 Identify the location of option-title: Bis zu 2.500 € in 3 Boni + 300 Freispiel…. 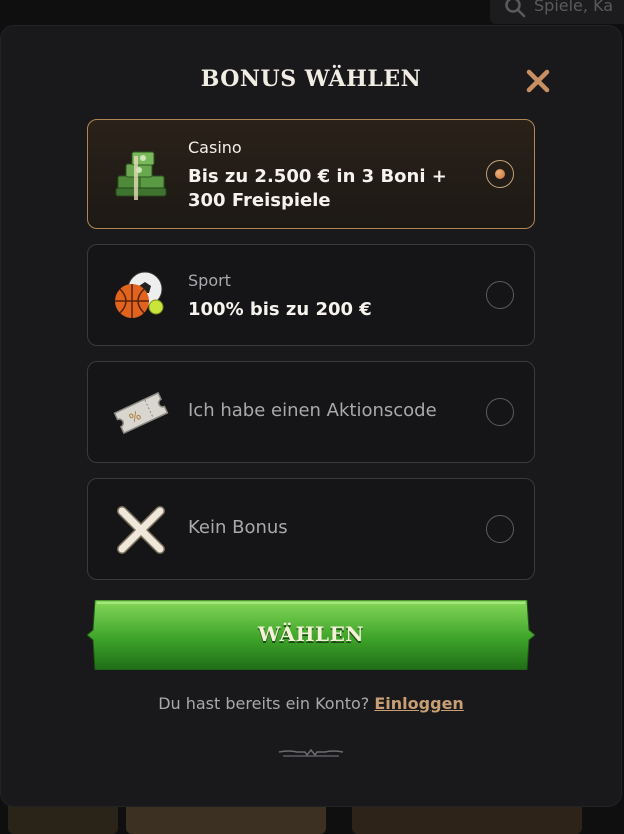
(317, 188).